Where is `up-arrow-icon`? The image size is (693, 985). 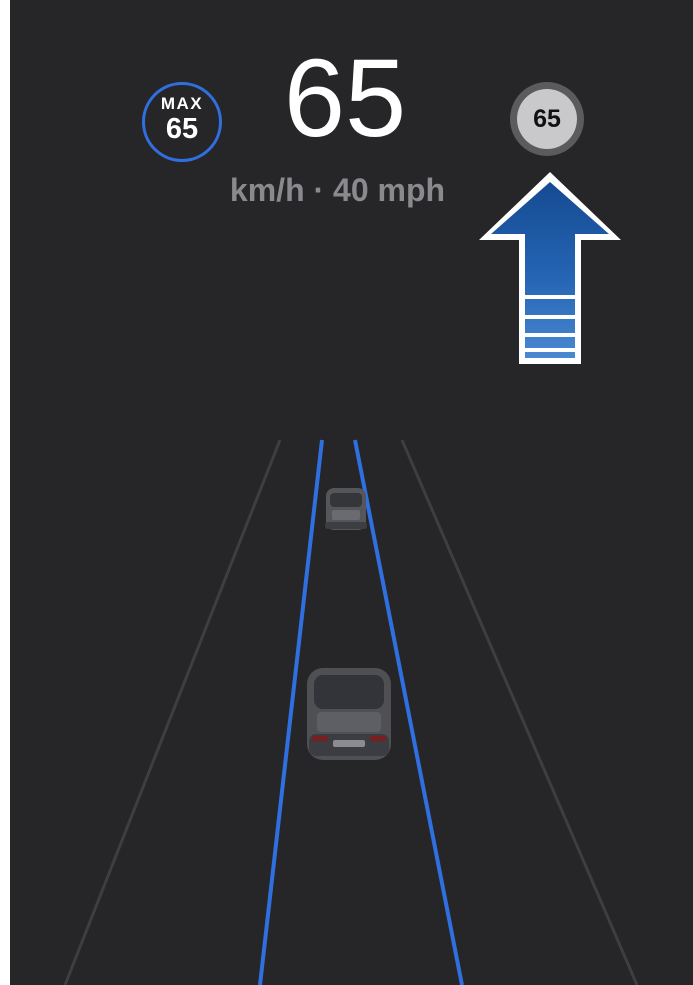 up-arrow-icon is located at coordinates (550, 268).